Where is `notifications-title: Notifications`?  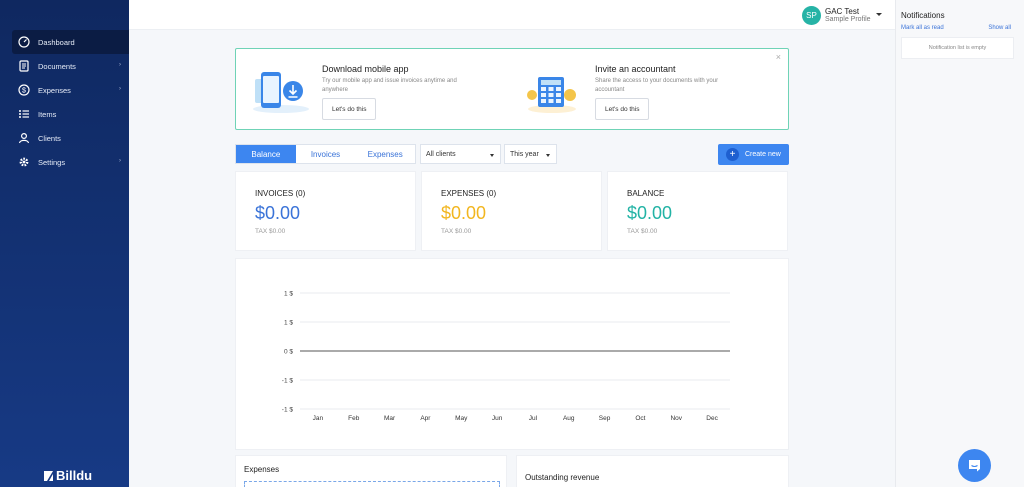
notifications-title: Notifications is located at coordinates (923, 15).